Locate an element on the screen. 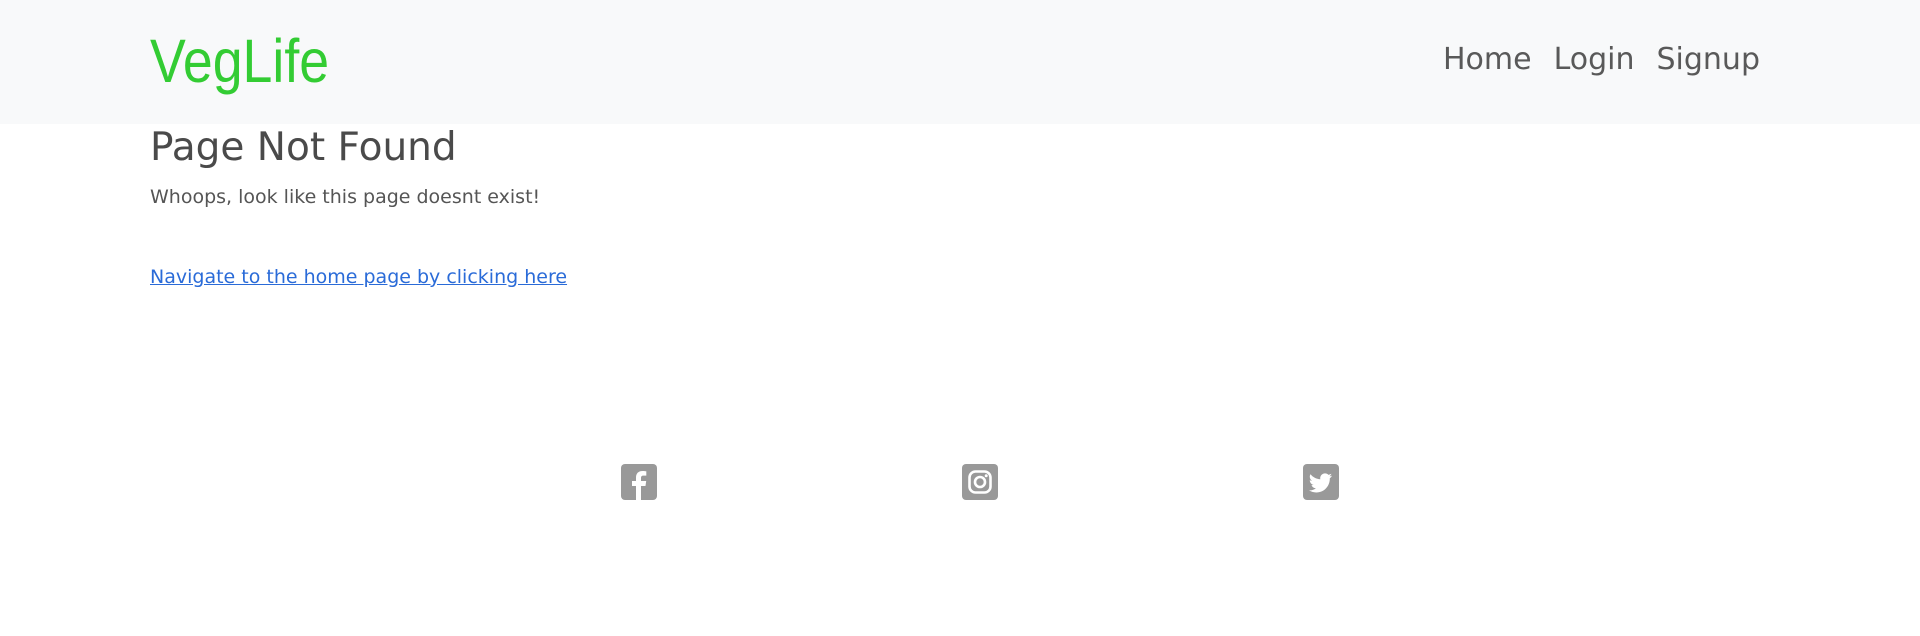 This screenshot has width=1920, height=636. facebook-square-icon is located at coordinates (639, 482).